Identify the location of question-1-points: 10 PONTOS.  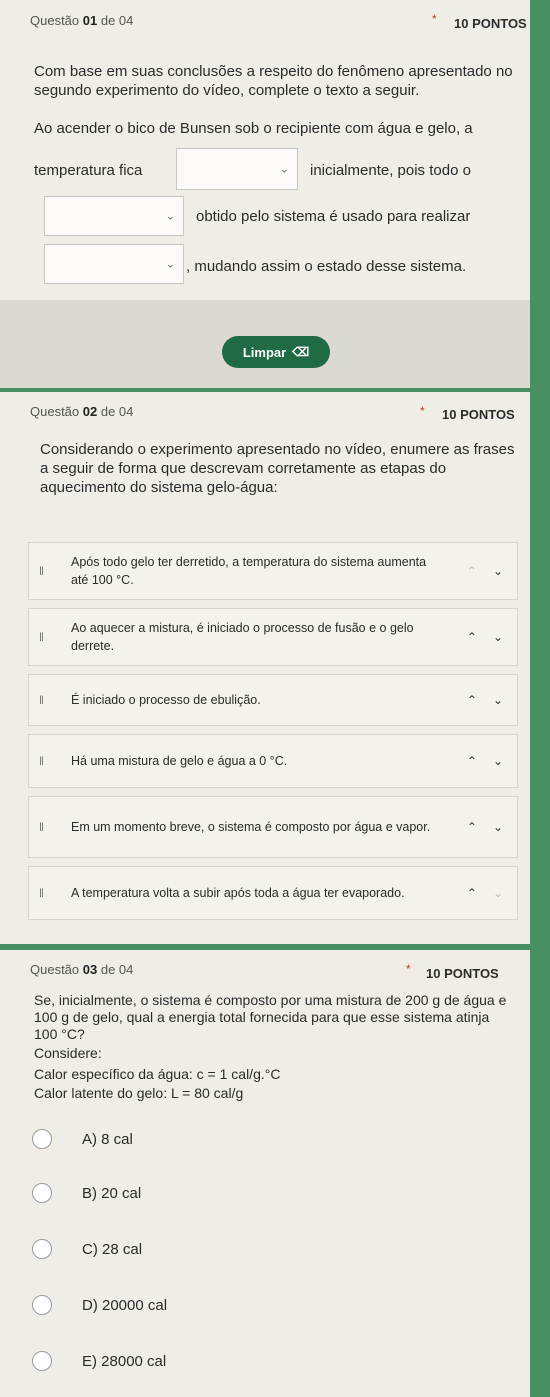
(490, 23).